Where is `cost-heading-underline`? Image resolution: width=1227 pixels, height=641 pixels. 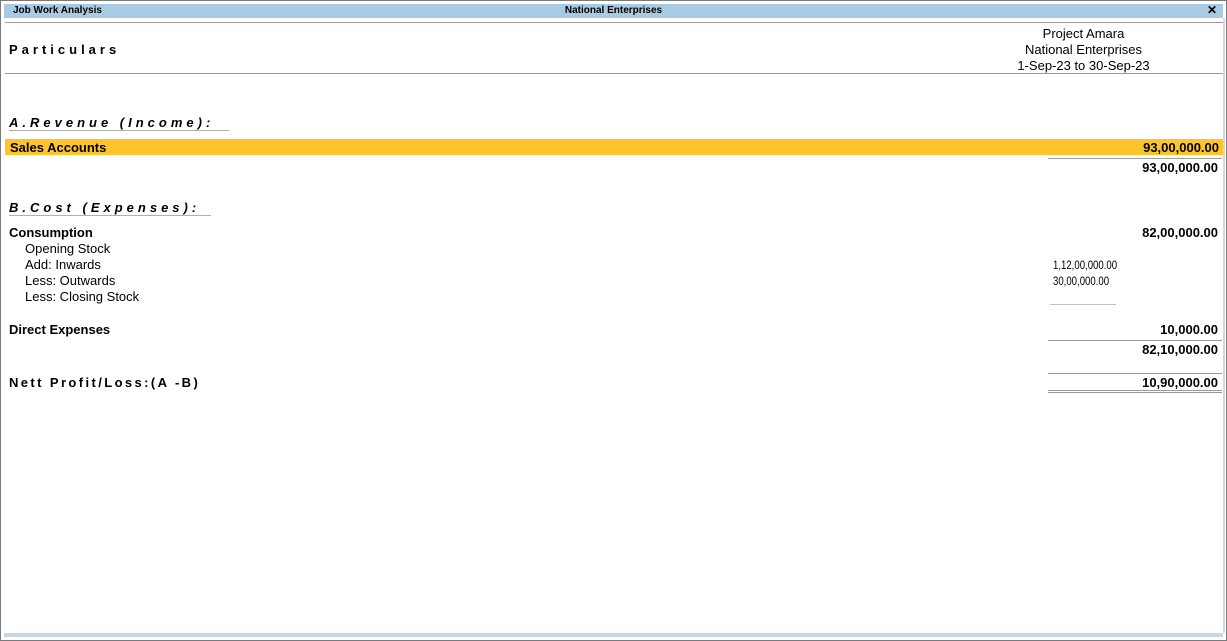
cost-heading-underline is located at coordinates (110, 215).